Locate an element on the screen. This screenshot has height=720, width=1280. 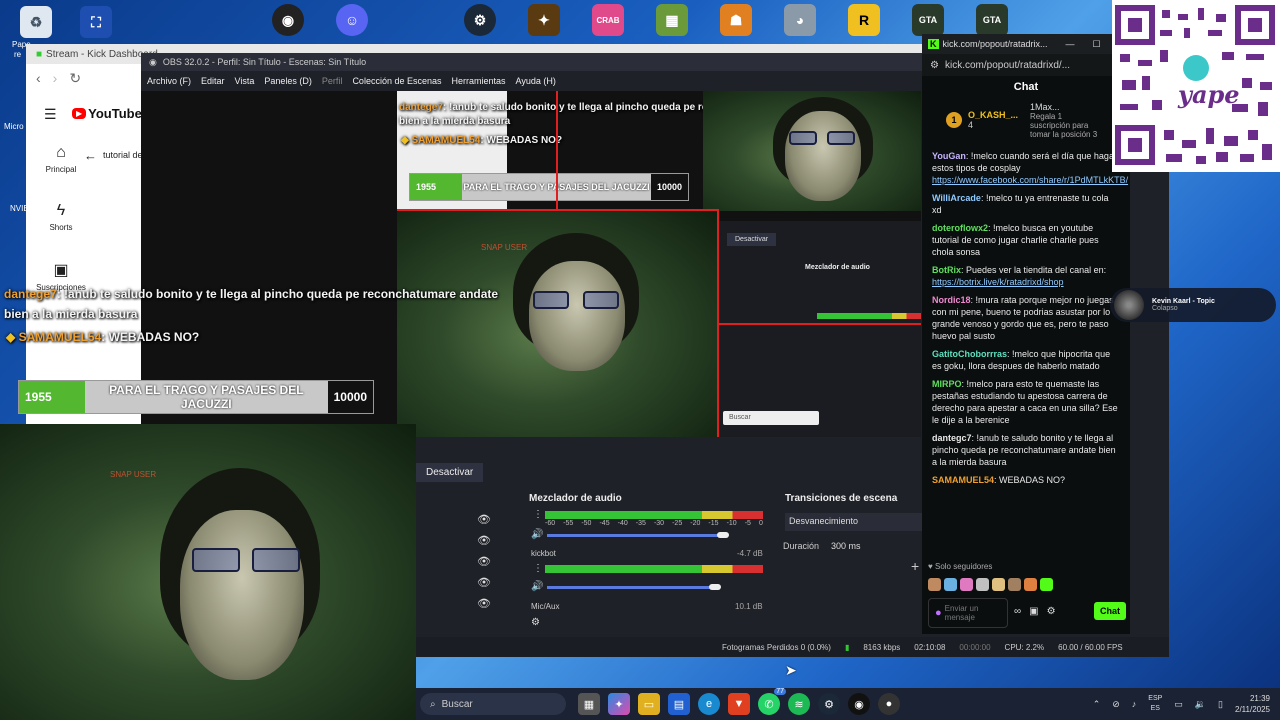
game-icon: ✦ is located at coordinates (544, 20).